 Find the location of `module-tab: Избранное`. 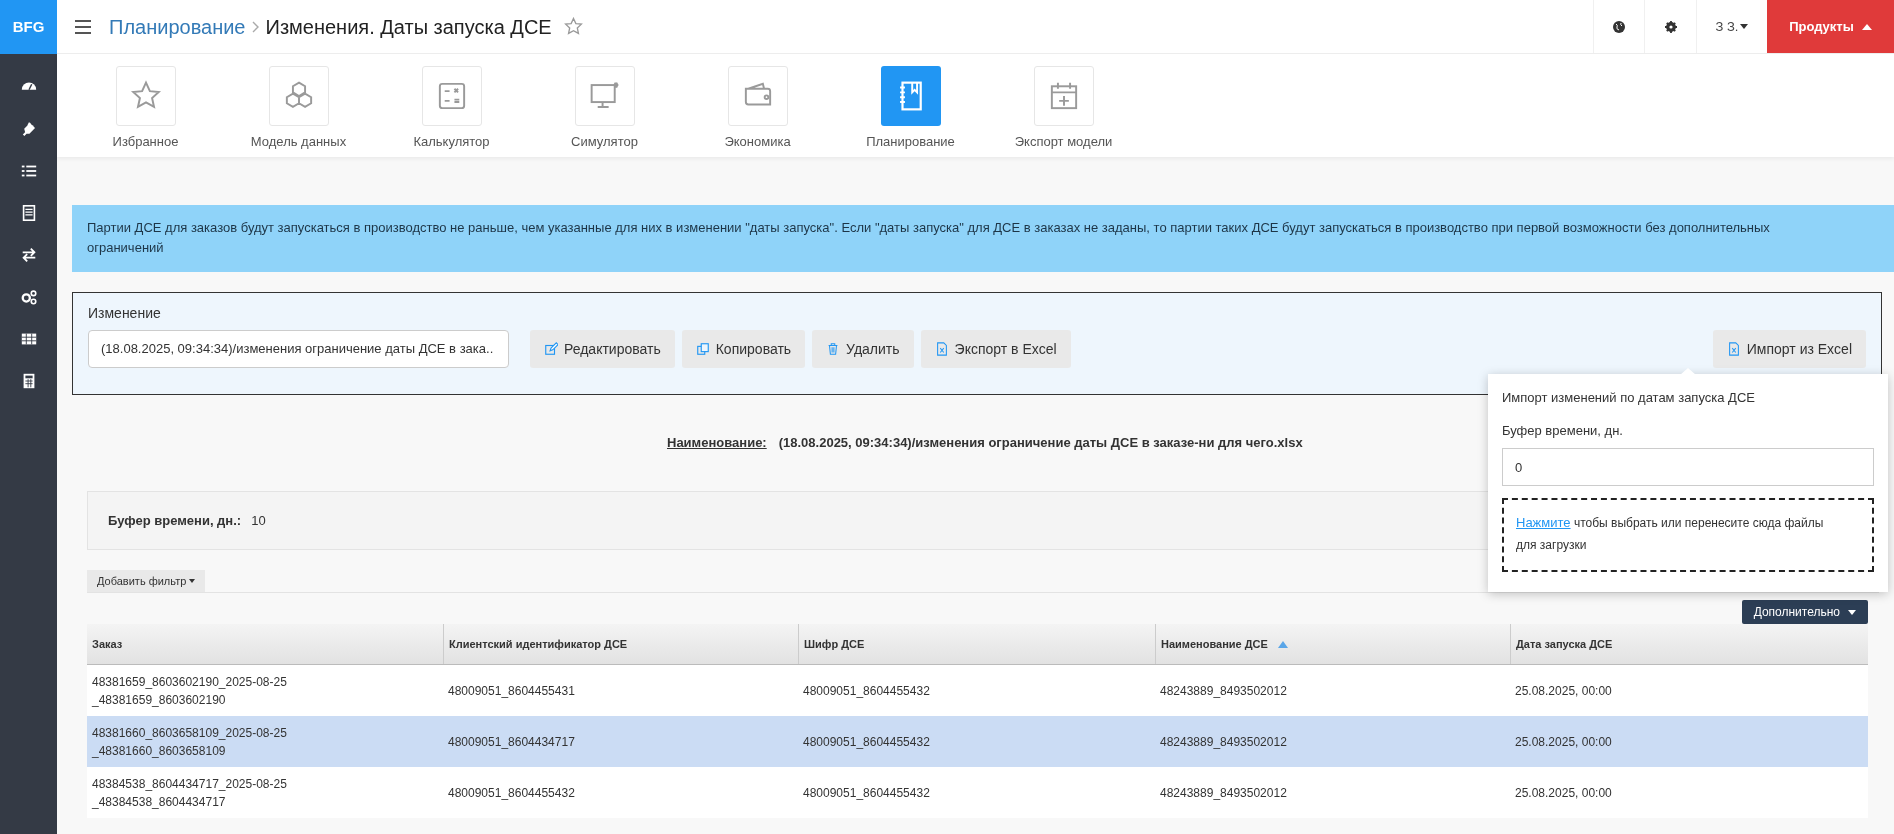

module-tab: Избранное is located at coordinates (145, 111).